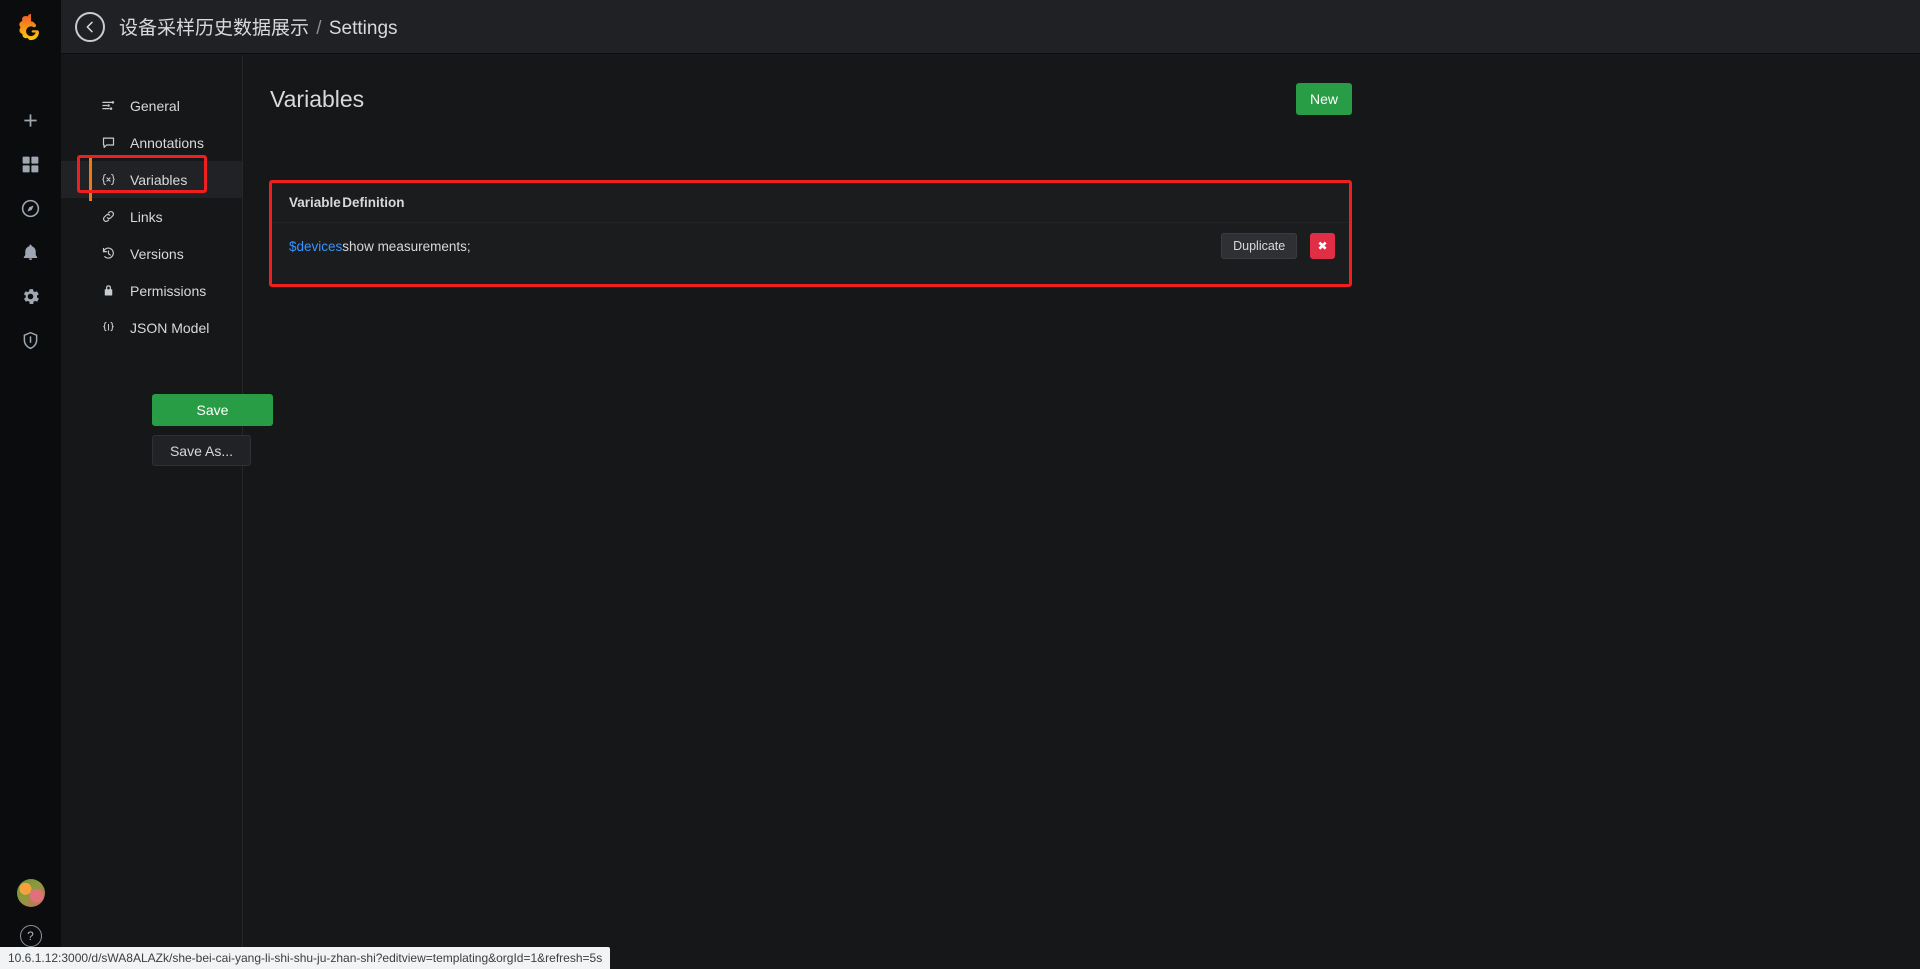 This screenshot has width=1920, height=969. Describe the element at coordinates (30, 936) in the screenshot. I see `help-icon: ?` at that location.